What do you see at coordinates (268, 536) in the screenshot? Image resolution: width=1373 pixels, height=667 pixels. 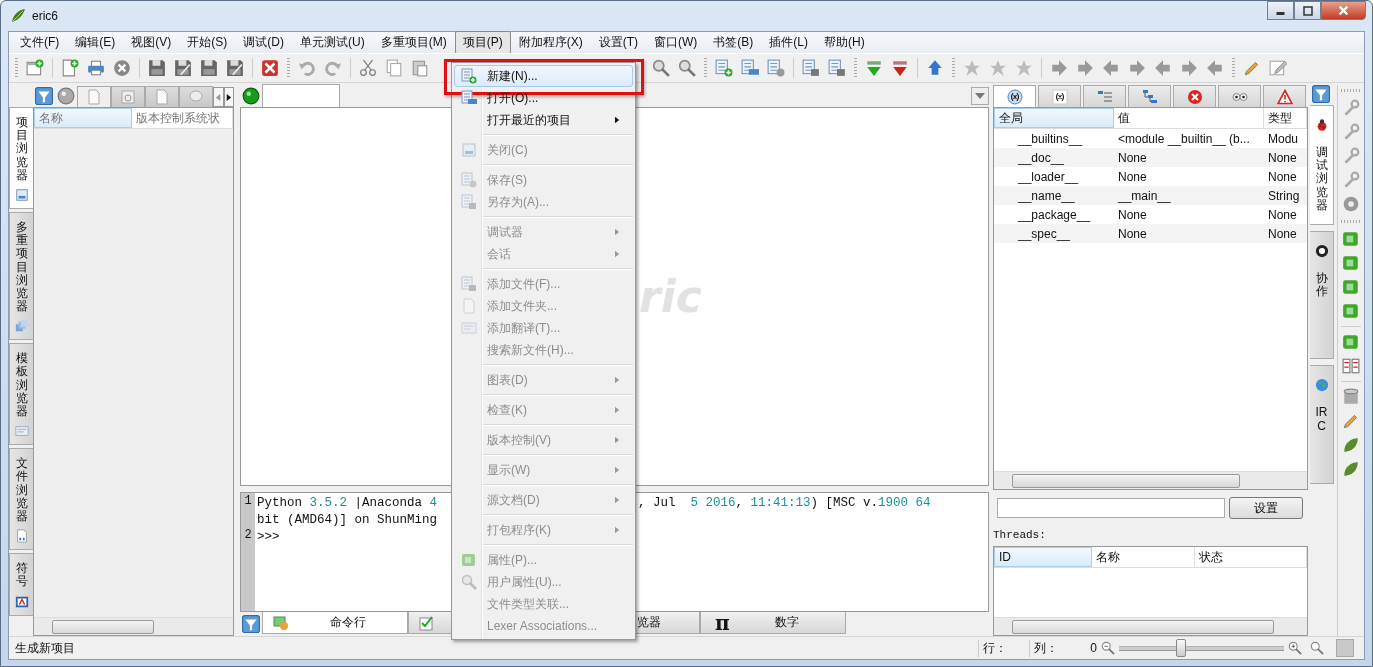 I see `shell-text: >>>` at bounding box center [268, 536].